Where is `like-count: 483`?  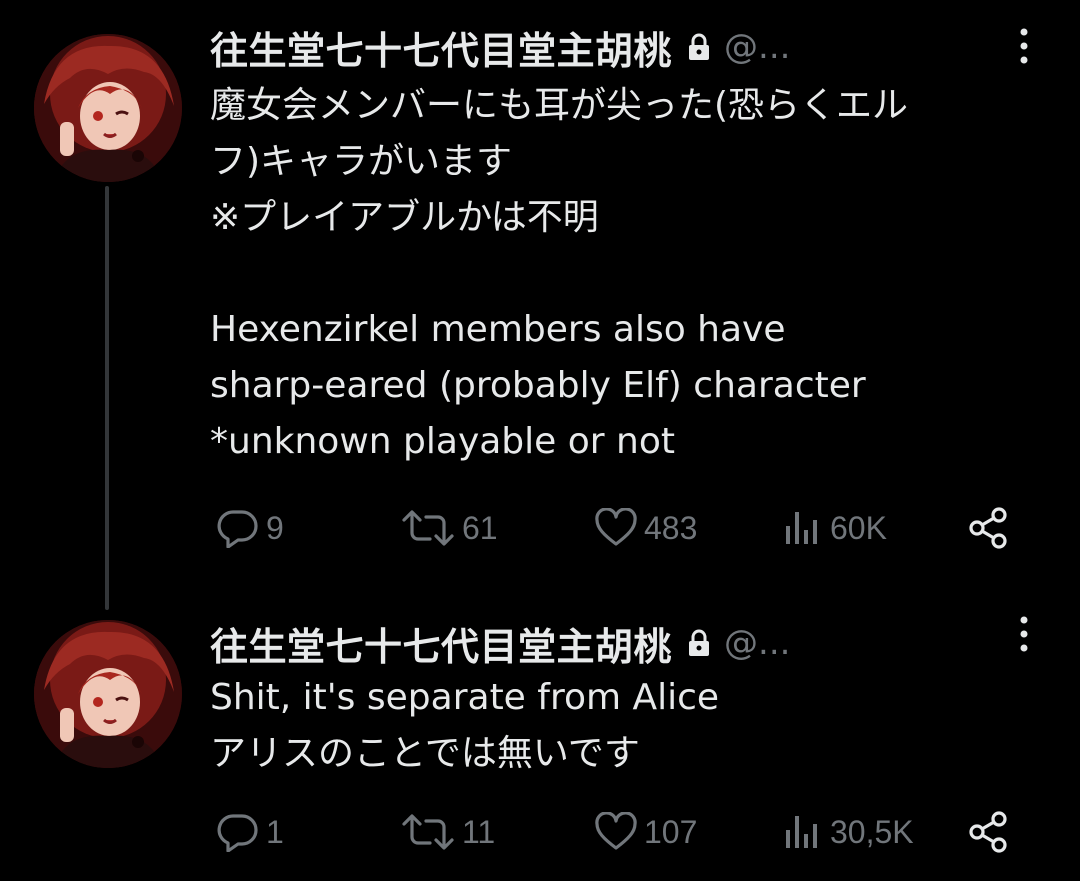 like-count: 483 is located at coordinates (671, 527).